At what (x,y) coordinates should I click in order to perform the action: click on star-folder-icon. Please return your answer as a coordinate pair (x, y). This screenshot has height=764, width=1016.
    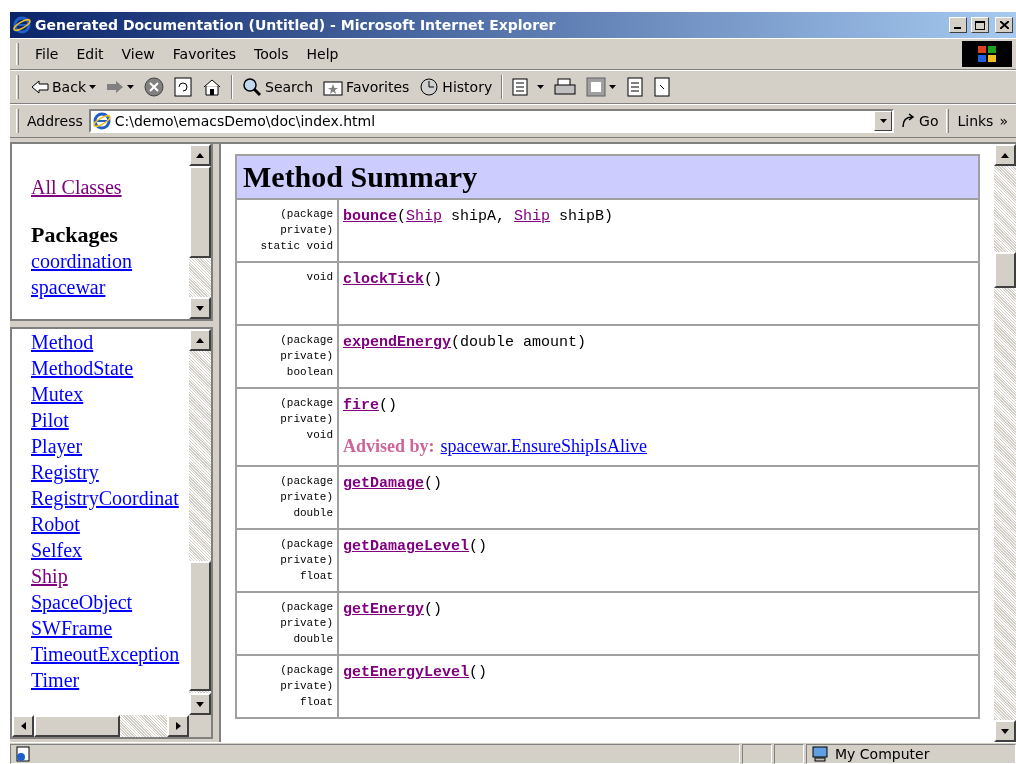
    Looking at the image, I should click on (333, 87).